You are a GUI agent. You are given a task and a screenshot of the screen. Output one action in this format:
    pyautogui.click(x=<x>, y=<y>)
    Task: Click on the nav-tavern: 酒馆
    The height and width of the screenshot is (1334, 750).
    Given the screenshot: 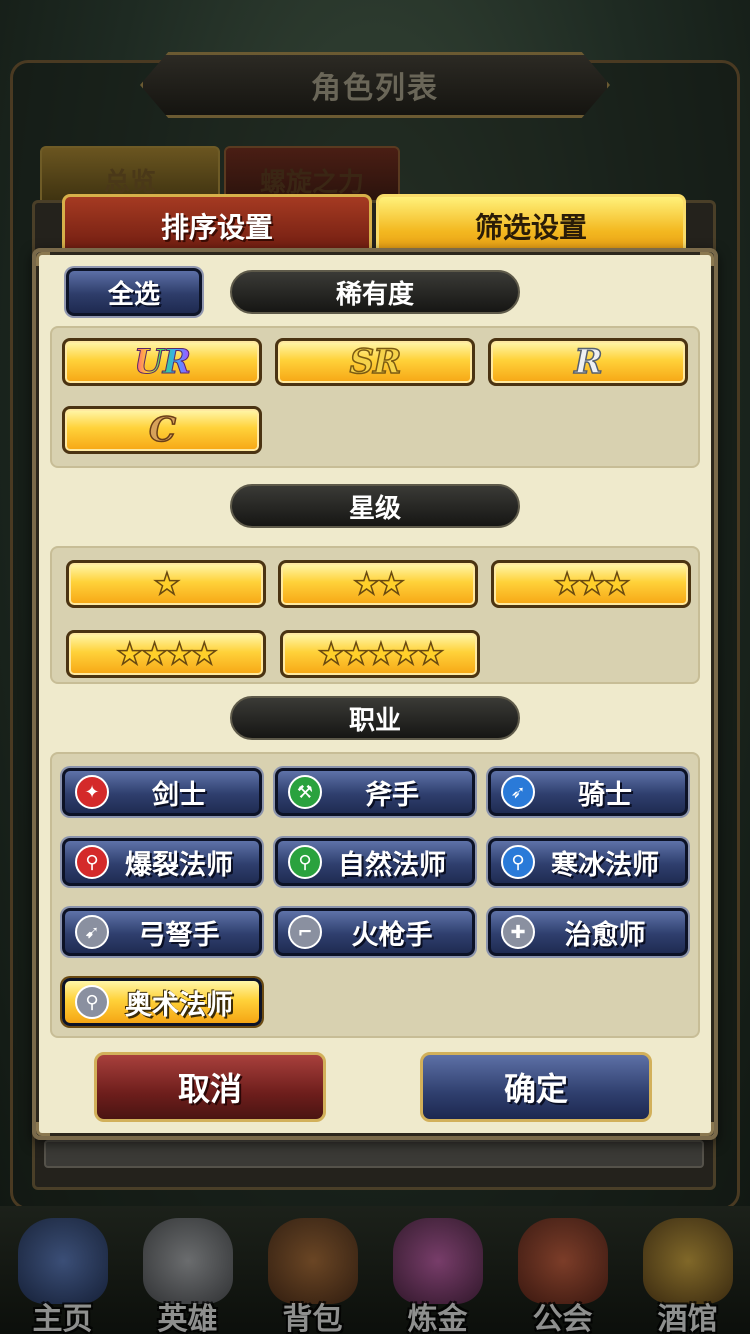 What is the action you would take?
    pyautogui.click(x=687, y=1270)
    